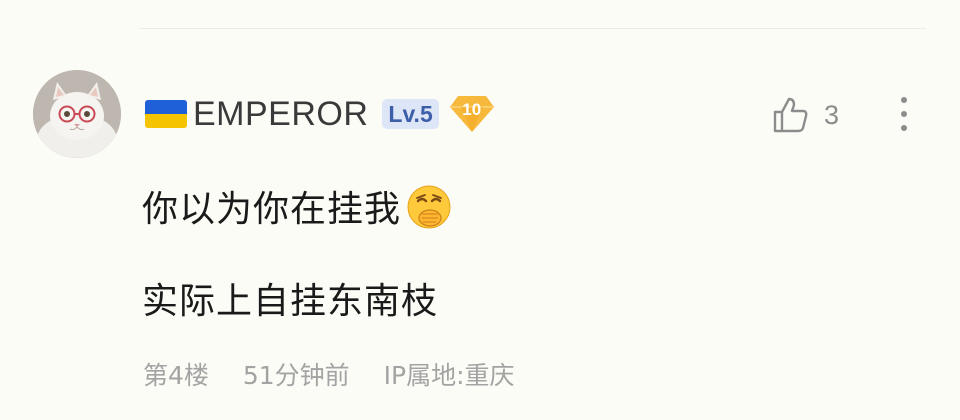 The width and height of the screenshot is (960, 420). What do you see at coordinates (176, 375) in the screenshot?
I see `floor-number: 第4楼` at bounding box center [176, 375].